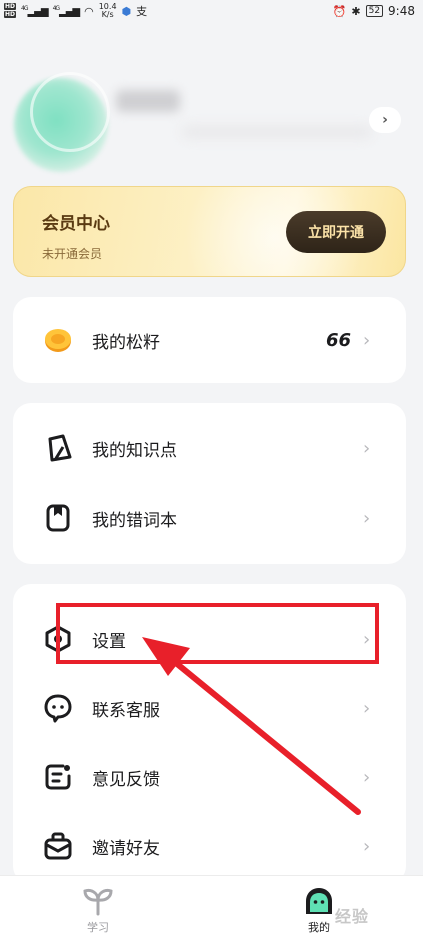 The width and height of the screenshot is (423, 947). What do you see at coordinates (58, 448) in the screenshot?
I see `knowledge-icon` at bounding box center [58, 448].